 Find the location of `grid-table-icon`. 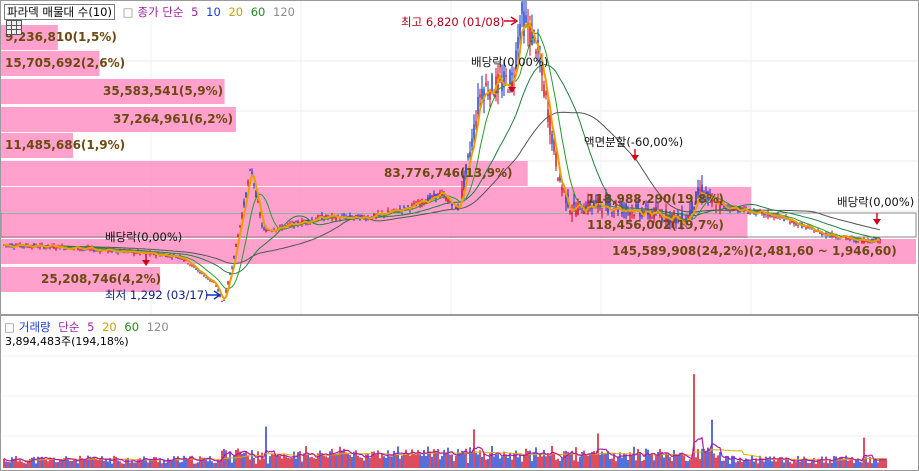

grid-table-icon is located at coordinates (14, 27).